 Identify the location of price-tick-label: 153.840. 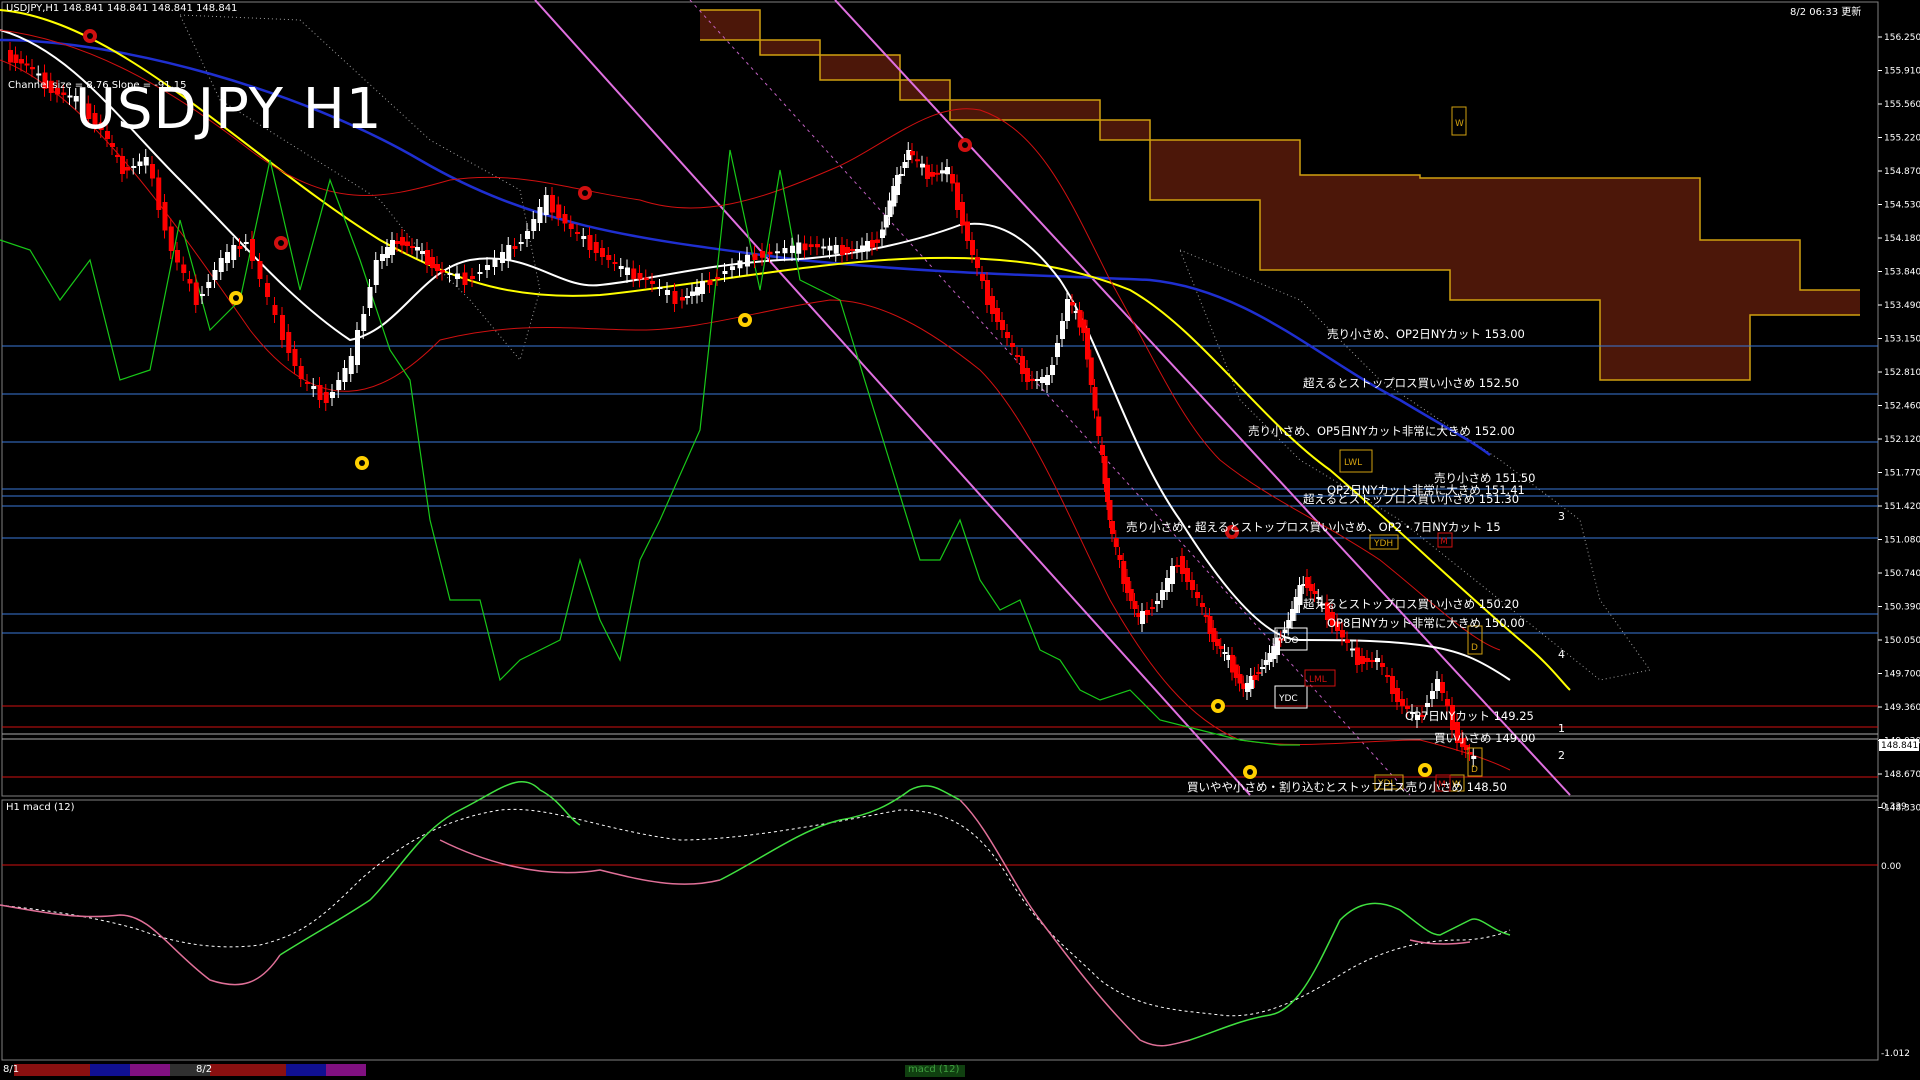
(1902, 273).